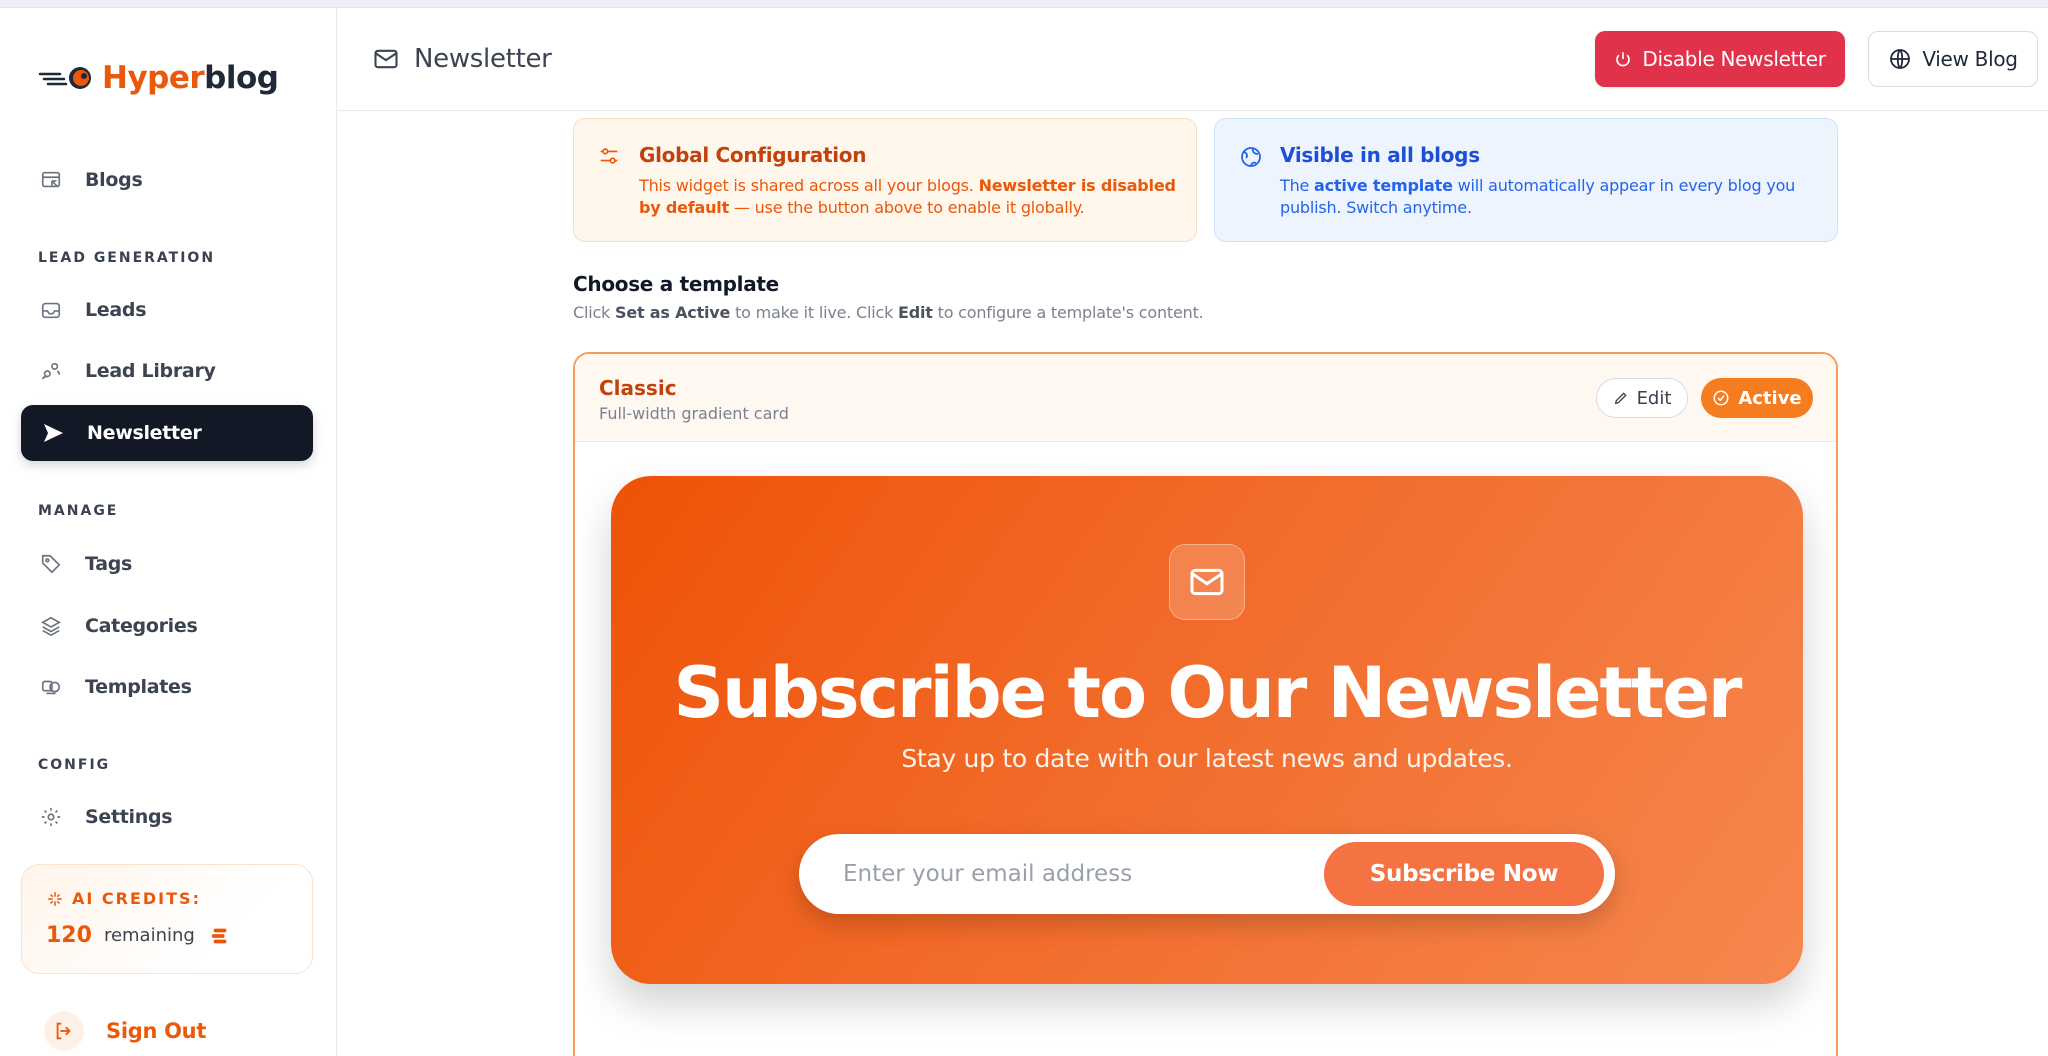 The image size is (2048, 1056). What do you see at coordinates (190, 78) in the screenshot?
I see `logo-text: Hyperblog` at bounding box center [190, 78].